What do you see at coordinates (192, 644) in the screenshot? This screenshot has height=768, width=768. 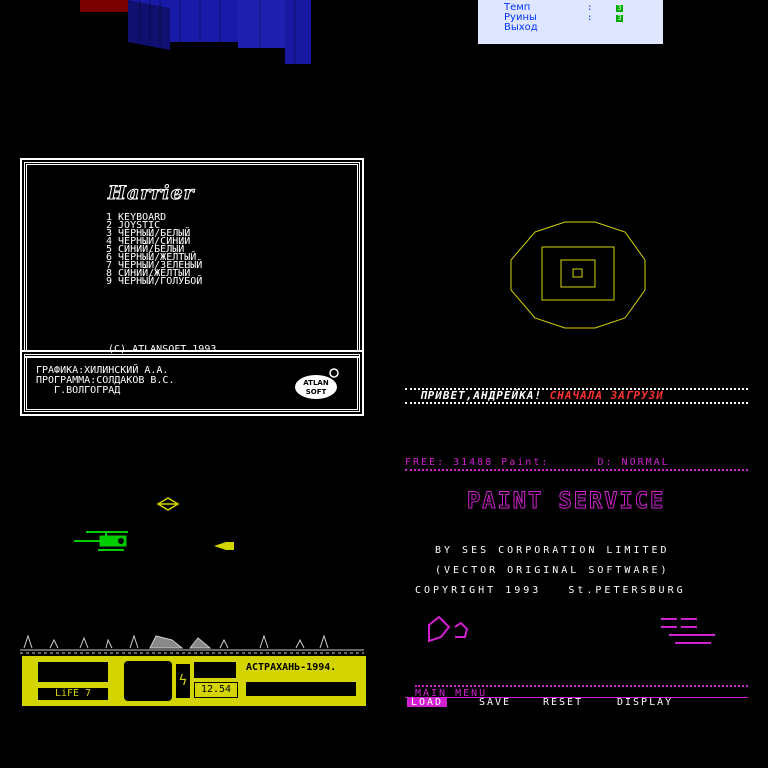 I see `ground-terrain` at bounding box center [192, 644].